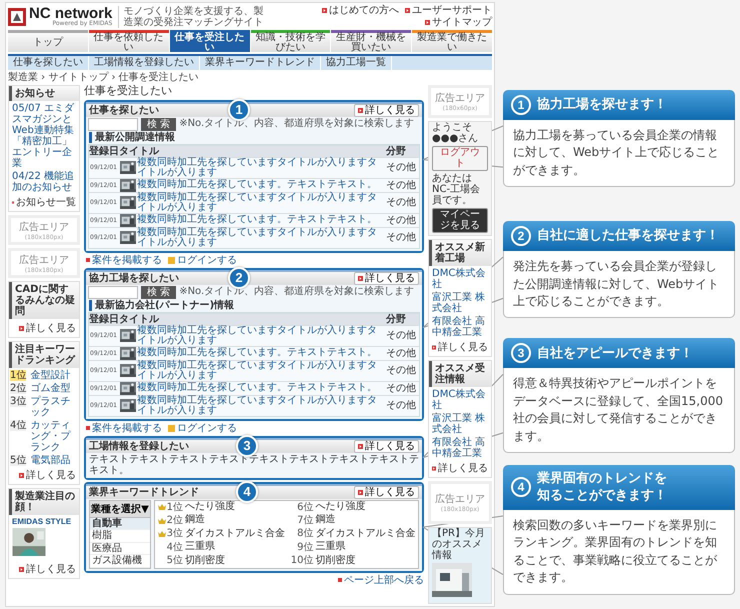 Image resolution: width=740 pixels, height=609 pixels. I want to click on nav-tab: 知識・技術を学びたい, so click(290, 41).